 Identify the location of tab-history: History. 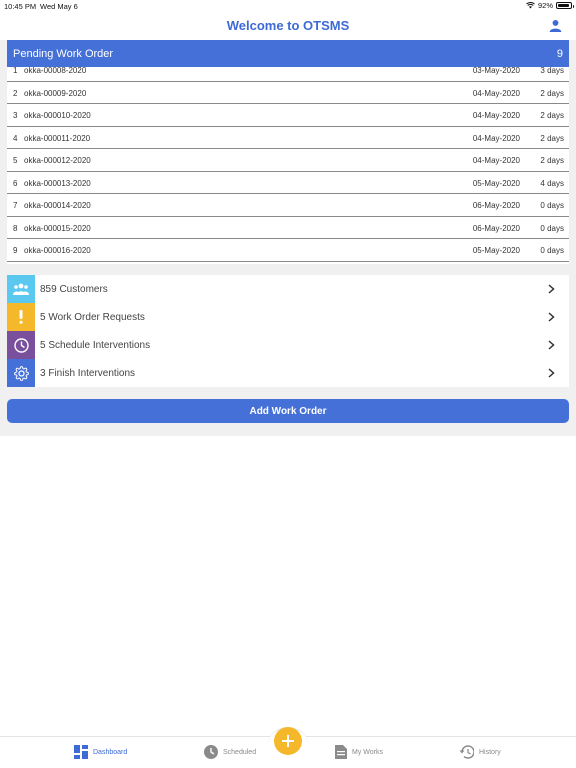
(480, 752).